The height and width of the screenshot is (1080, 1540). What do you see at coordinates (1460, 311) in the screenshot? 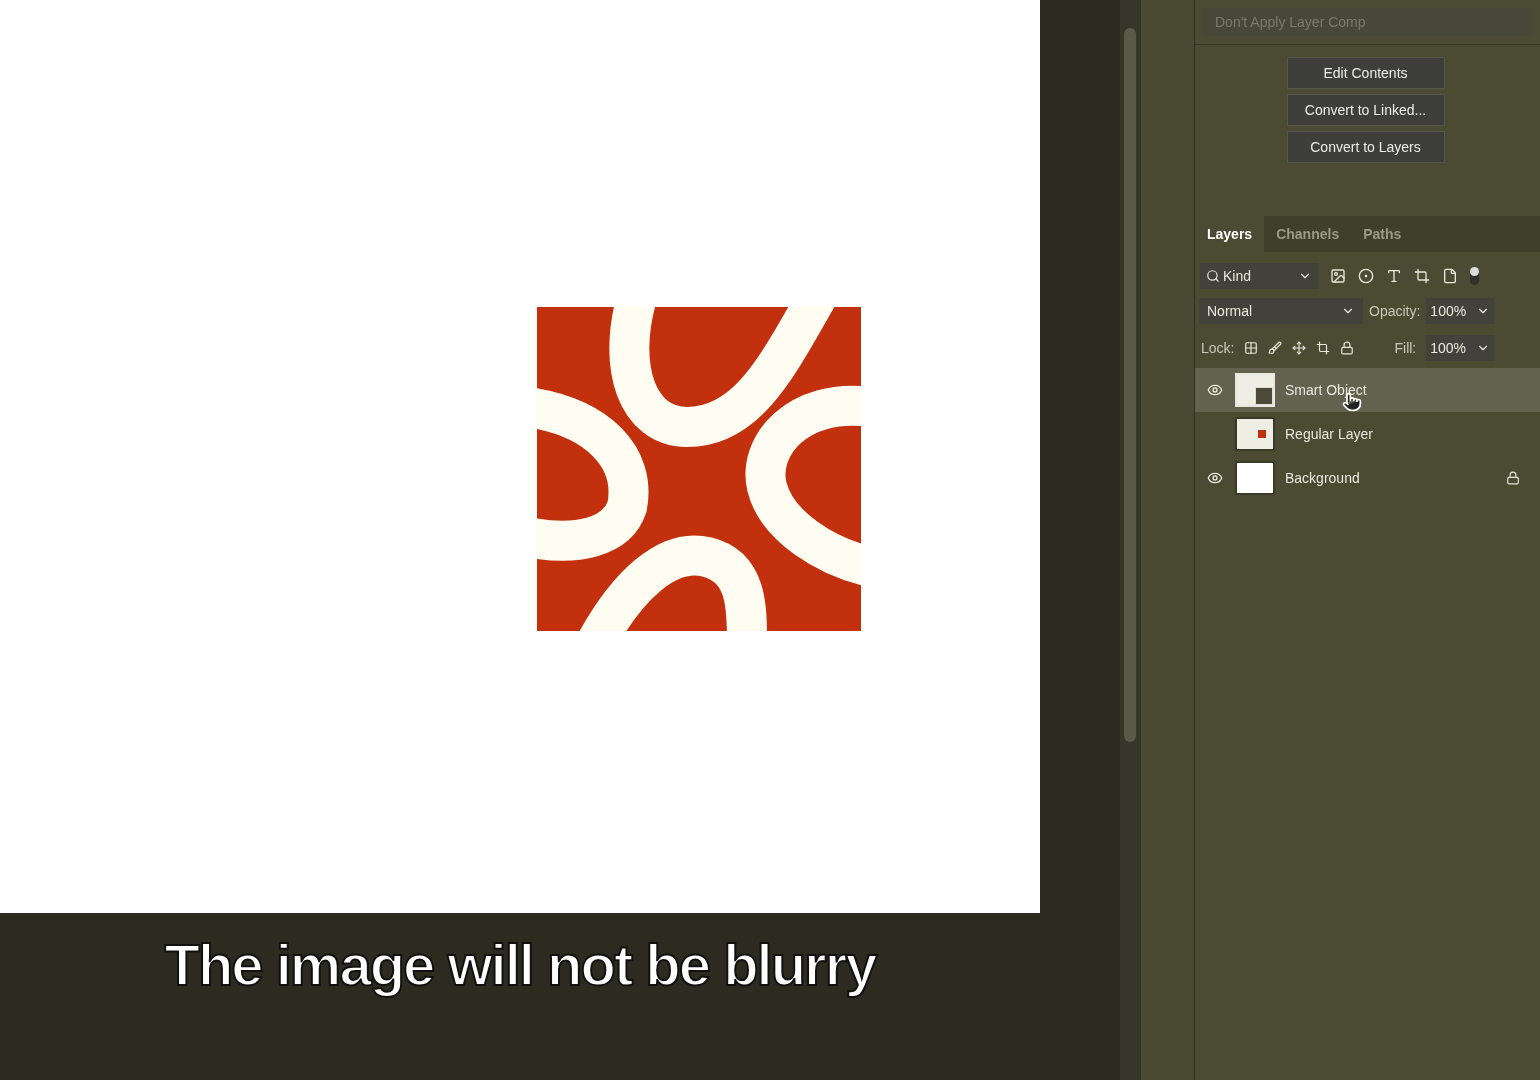
I see `opacity-field: 100%` at bounding box center [1460, 311].